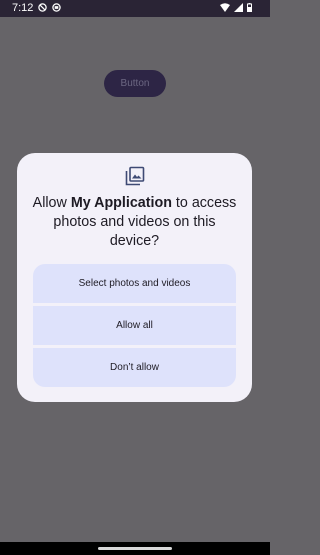 The width and height of the screenshot is (320, 555). What do you see at coordinates (135, 83) in the screenshot?
I see `app-button: Button` at bounding box center [135, 83].